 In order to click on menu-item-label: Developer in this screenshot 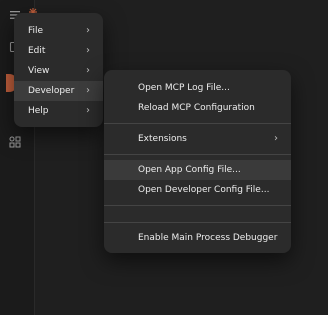, I will do `click(51, 91)`.